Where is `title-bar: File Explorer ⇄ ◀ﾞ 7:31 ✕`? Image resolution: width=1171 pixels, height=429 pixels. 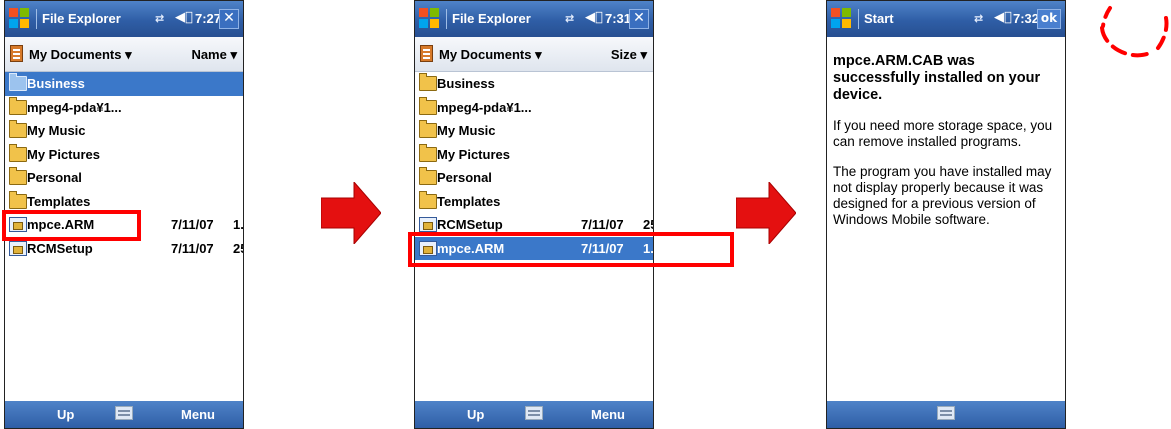
title-bar: File Explorer ⇄ ◀ﾞ 7:31 ✕ is located at coordinates (534, 19).